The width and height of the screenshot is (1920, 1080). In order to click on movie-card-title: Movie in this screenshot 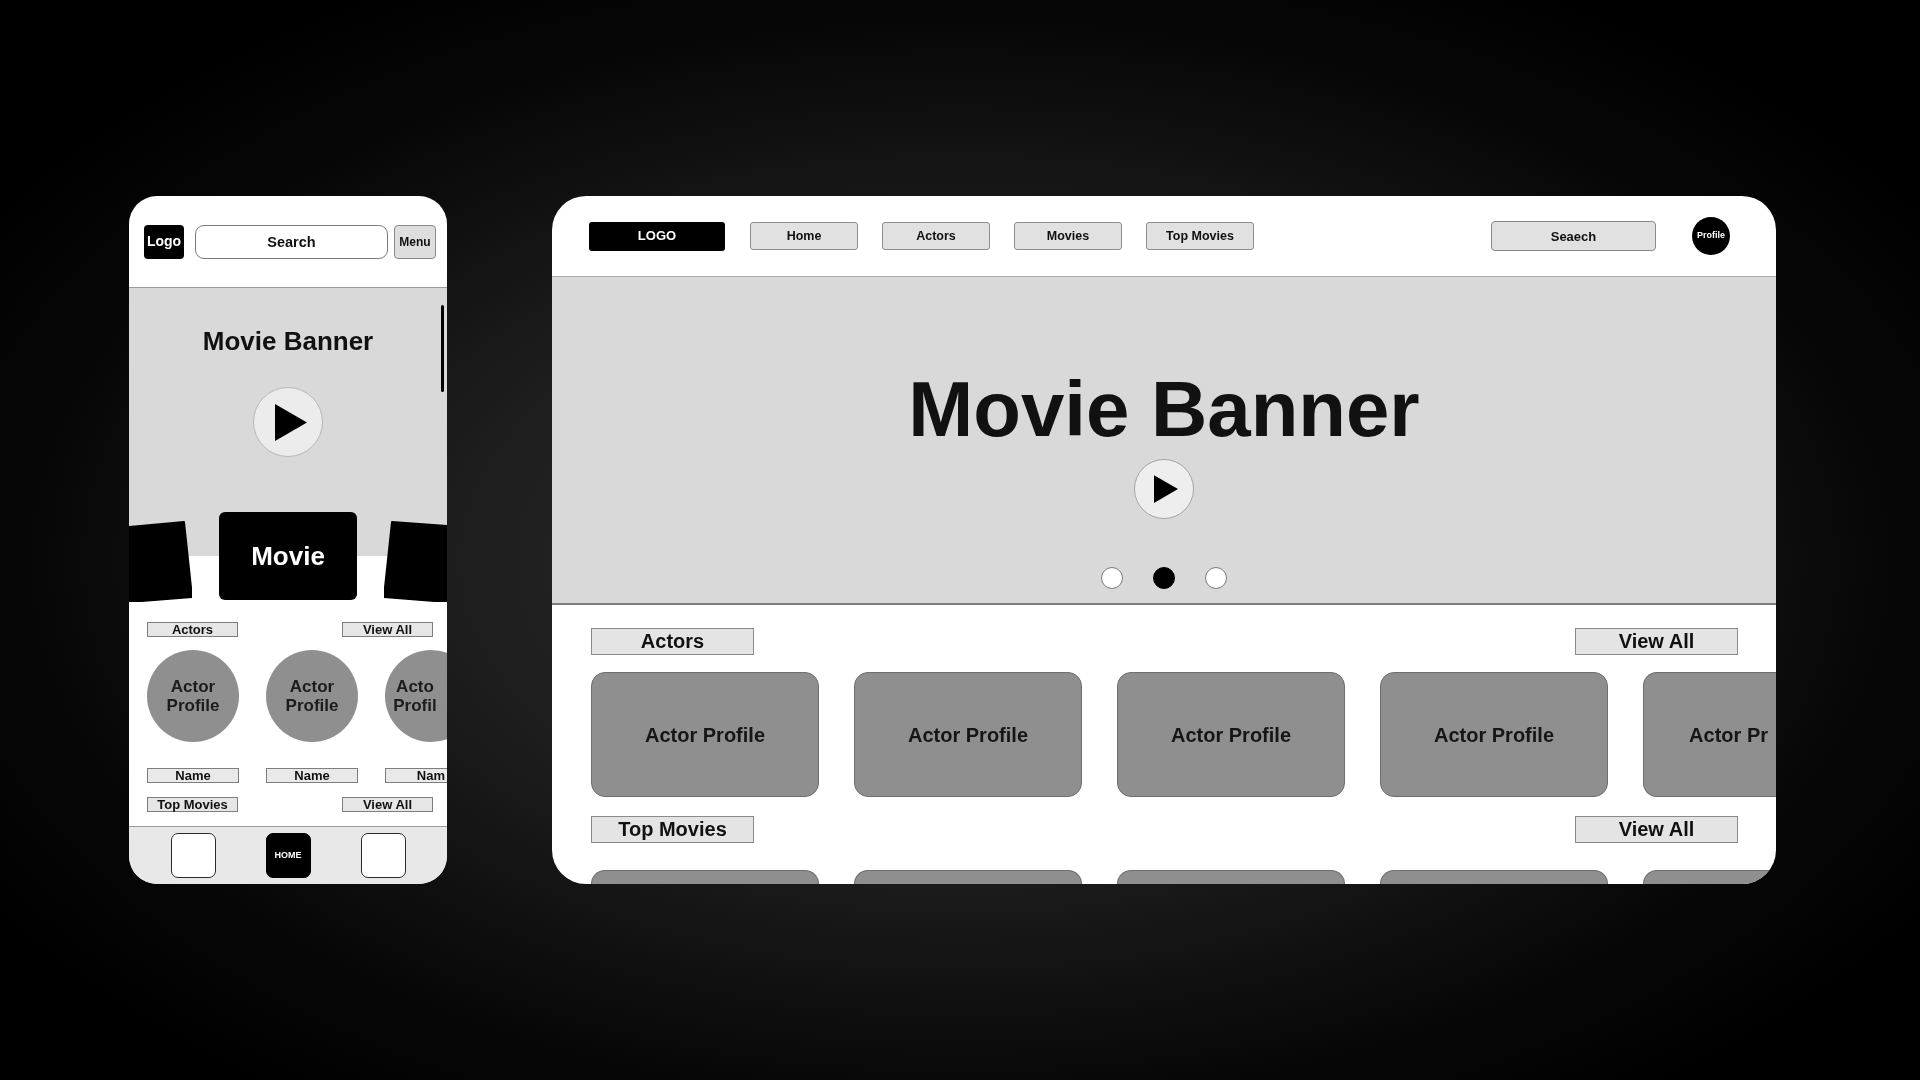, I will do `click(288, 556)`.